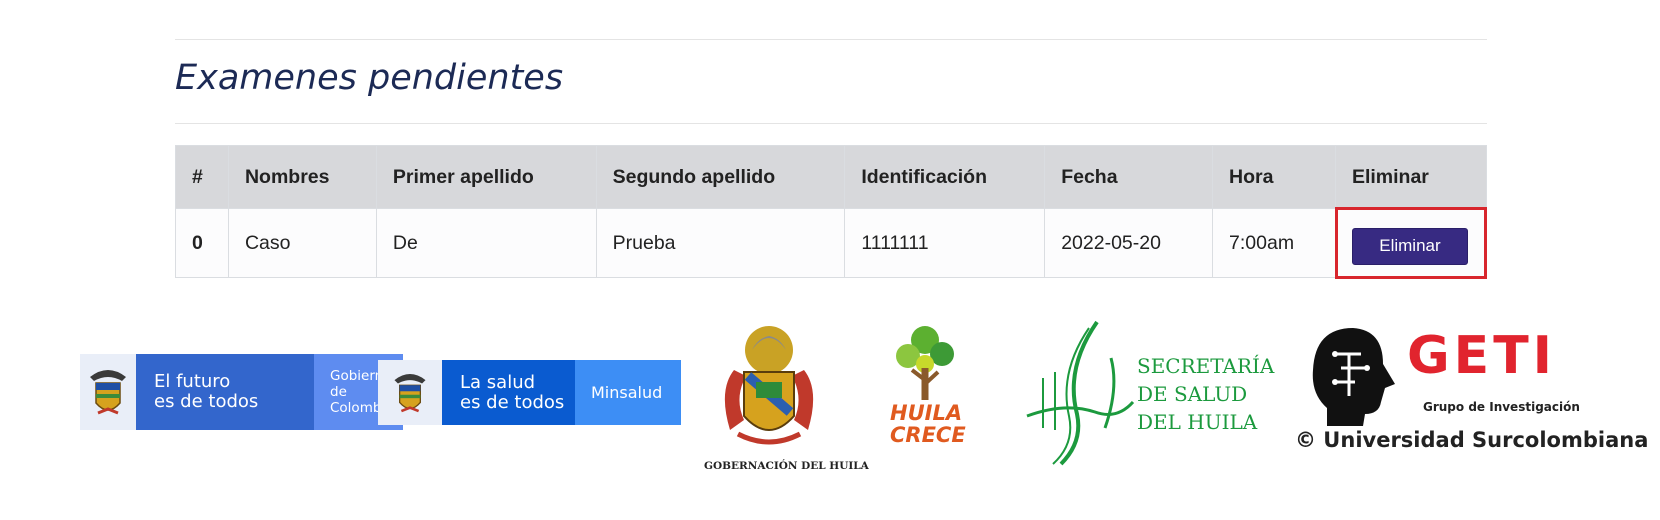 This screenshot has width=1660, height=520. Describe the element at coordinates (1353, 377) in the screenshot. I see `head-circuit-icon` at that location.